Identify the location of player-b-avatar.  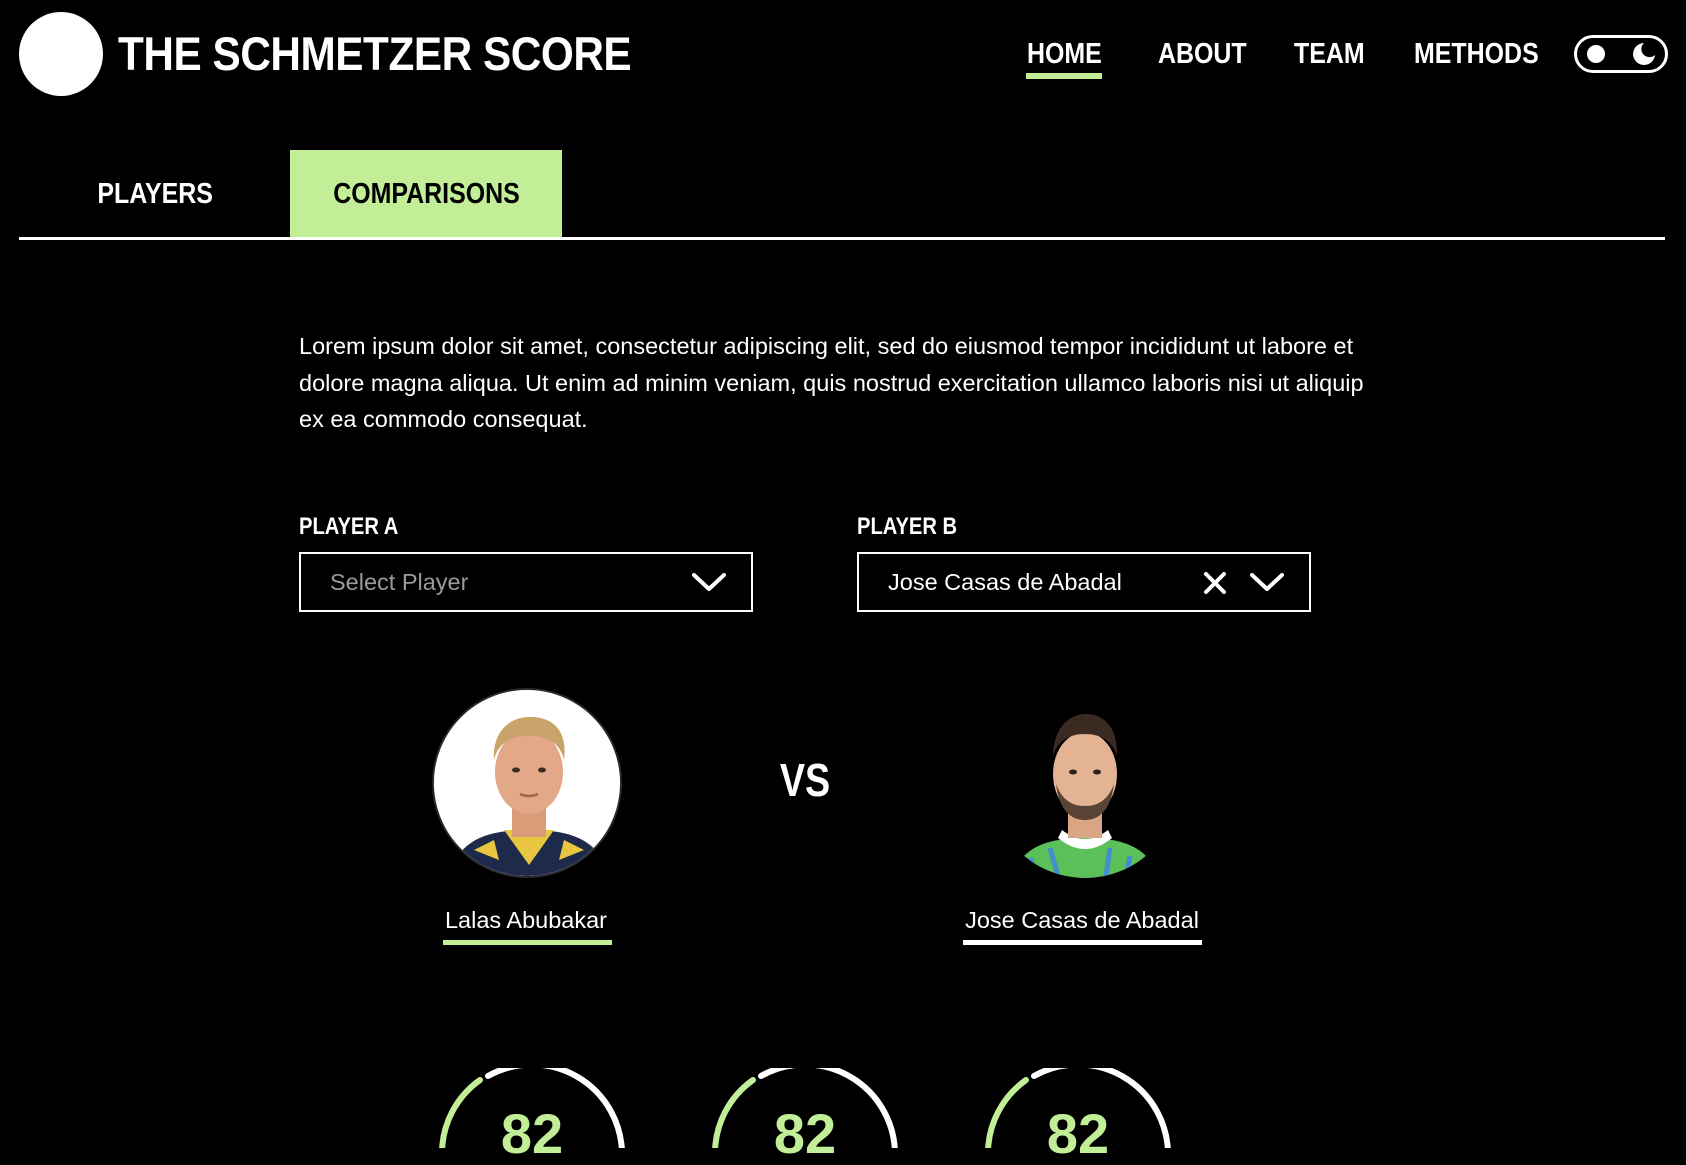
(1085, 783).